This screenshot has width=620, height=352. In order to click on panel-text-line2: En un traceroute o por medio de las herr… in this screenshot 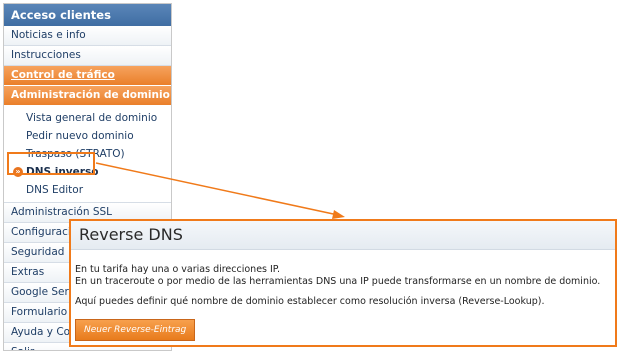, I will do `click(338, 281)`.